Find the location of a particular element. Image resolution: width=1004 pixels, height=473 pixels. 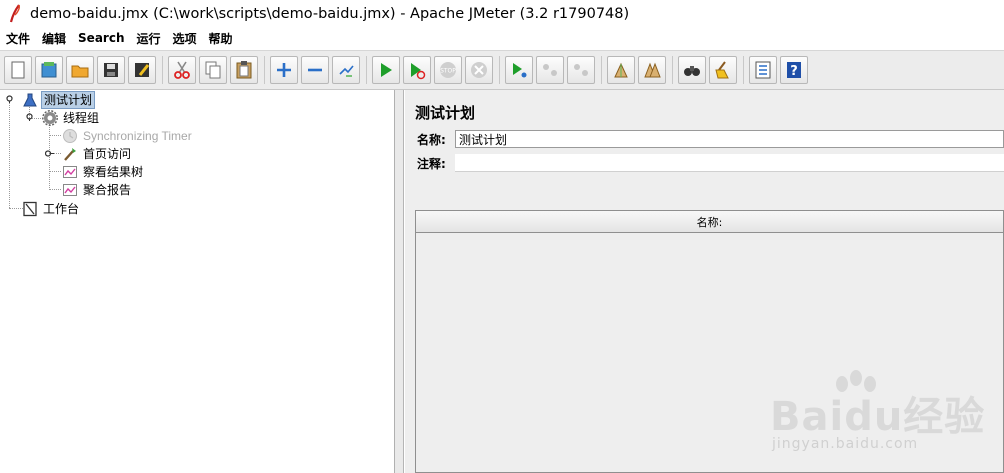

paste-icon is located at coordinates (244, 70).